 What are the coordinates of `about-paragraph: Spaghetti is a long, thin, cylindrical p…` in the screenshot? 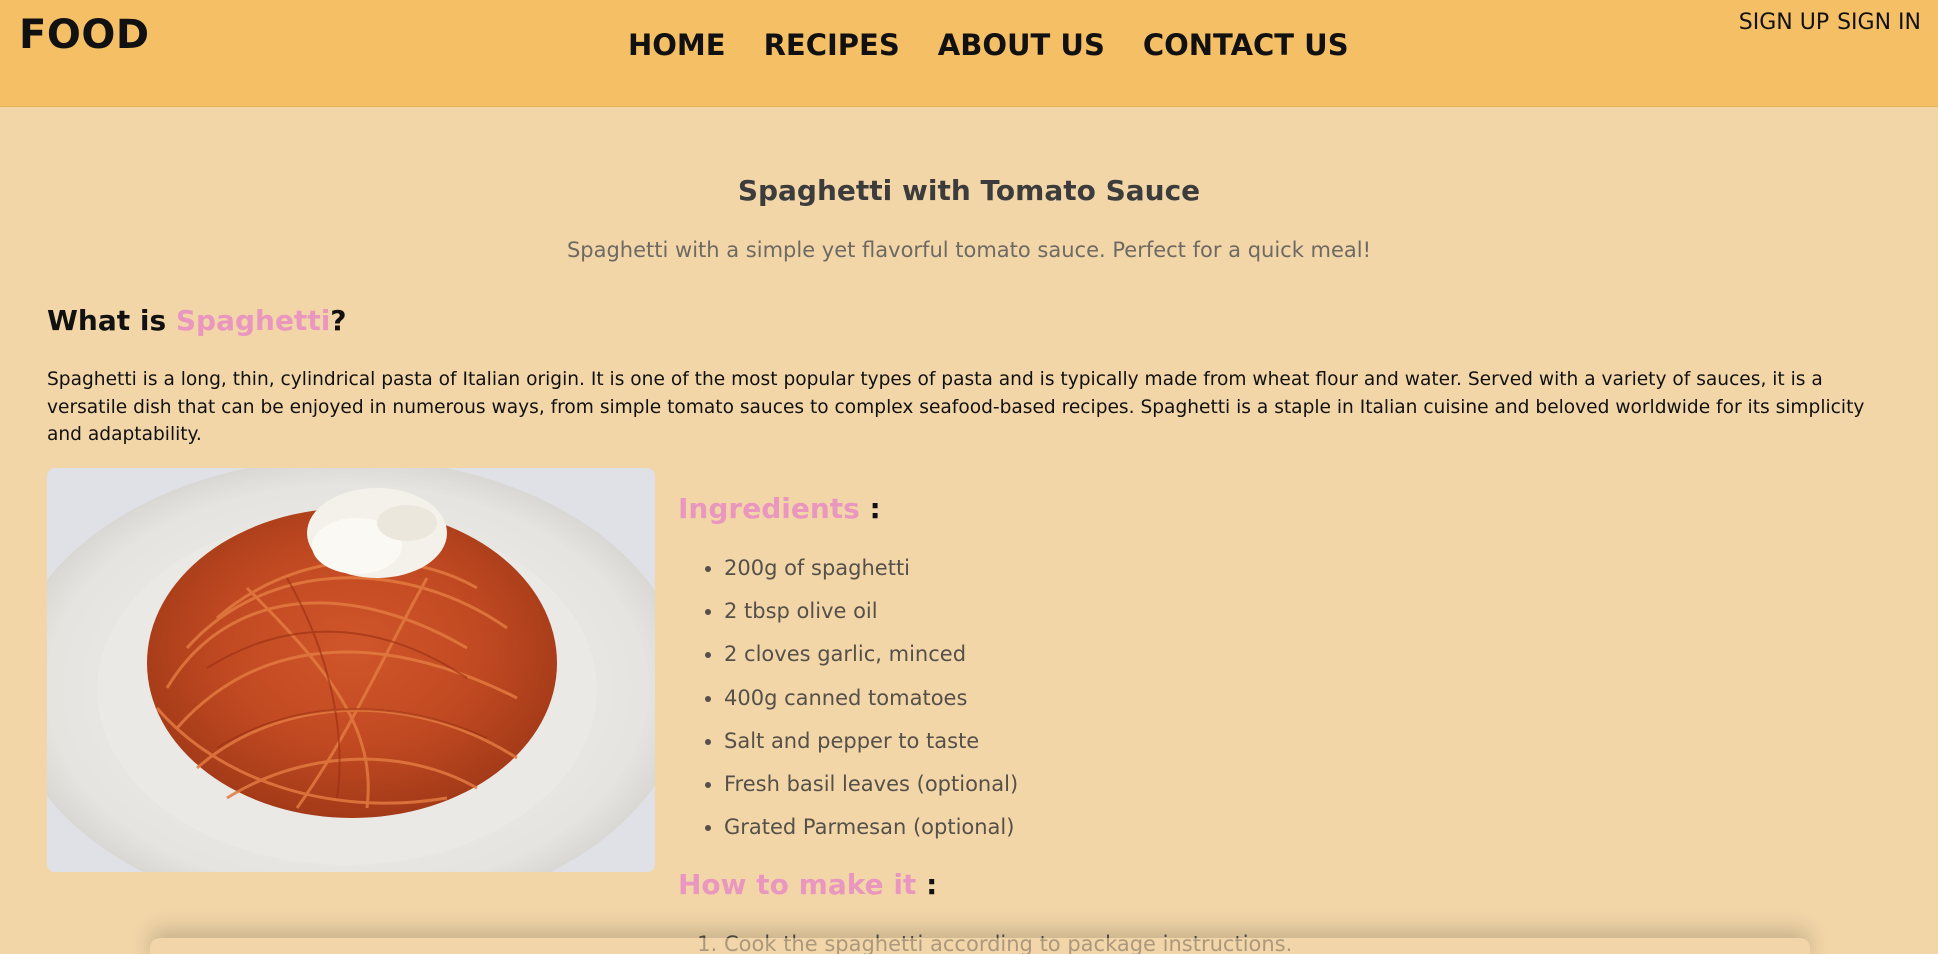 It's located at (956, 407).